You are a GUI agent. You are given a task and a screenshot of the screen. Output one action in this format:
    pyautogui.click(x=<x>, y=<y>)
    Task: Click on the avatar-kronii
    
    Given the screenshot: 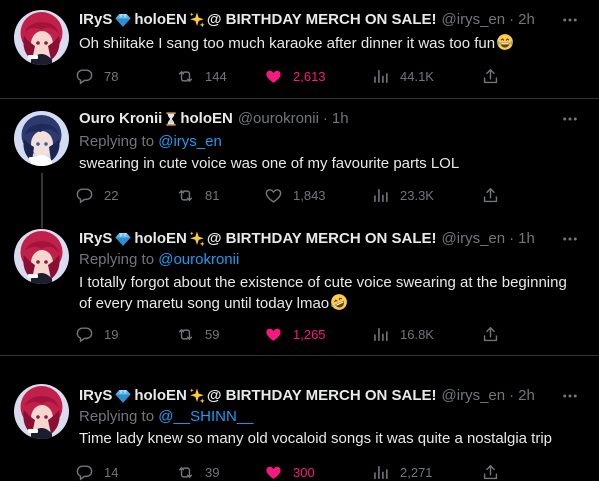 What is the action you would take?
    pyautogui.click(x=41, y=138)
    